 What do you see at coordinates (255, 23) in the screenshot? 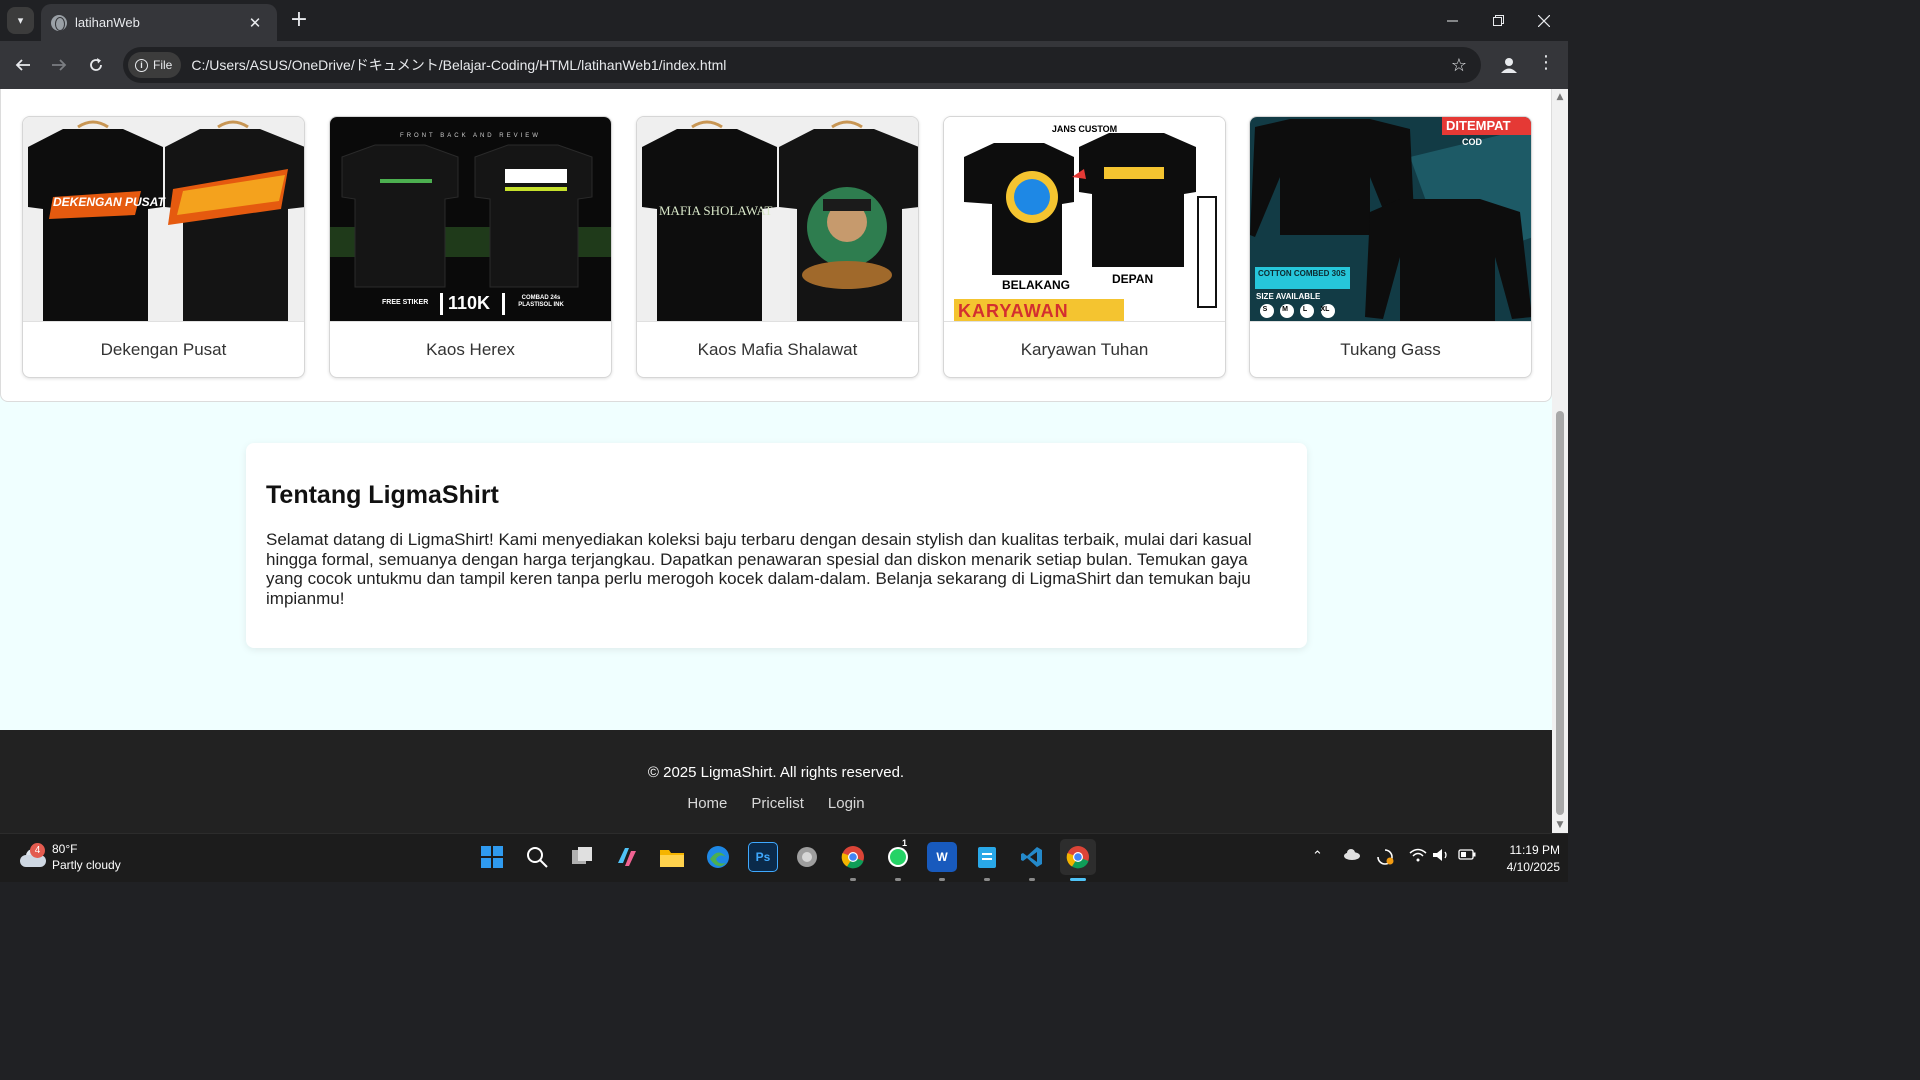
I see `close-tab-icon: ✕` at bounding box center [255, 23].